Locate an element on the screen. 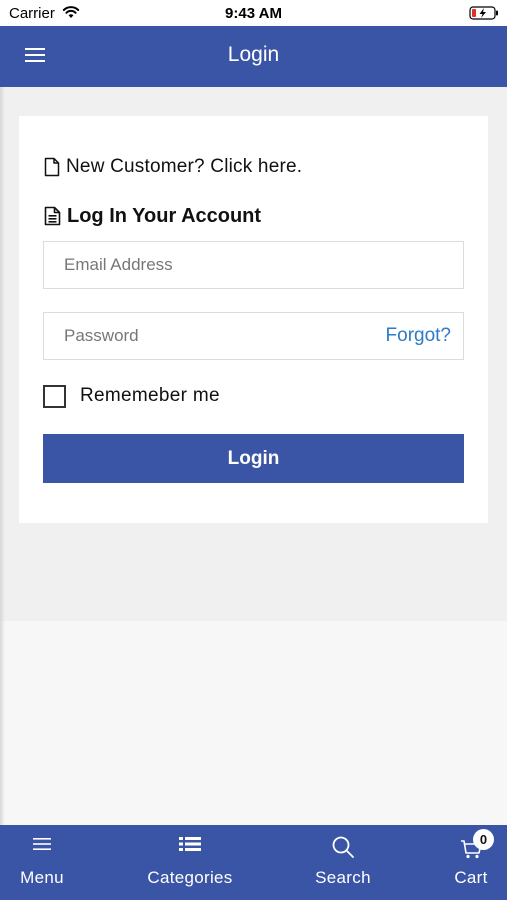  email-input is located at coordinates (253, 265).